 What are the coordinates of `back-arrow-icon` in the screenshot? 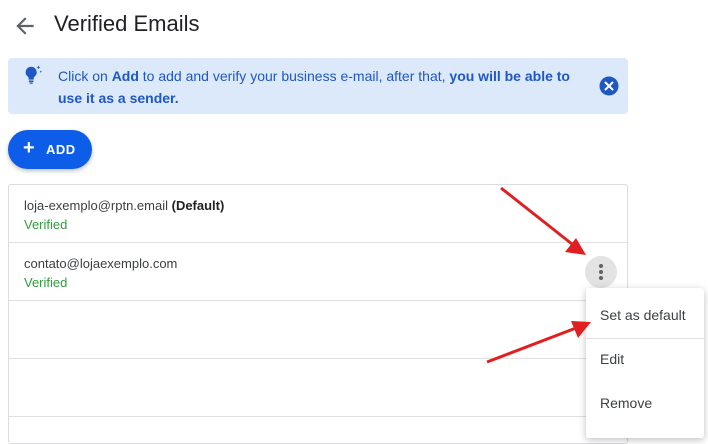 It's located at (25, 26).